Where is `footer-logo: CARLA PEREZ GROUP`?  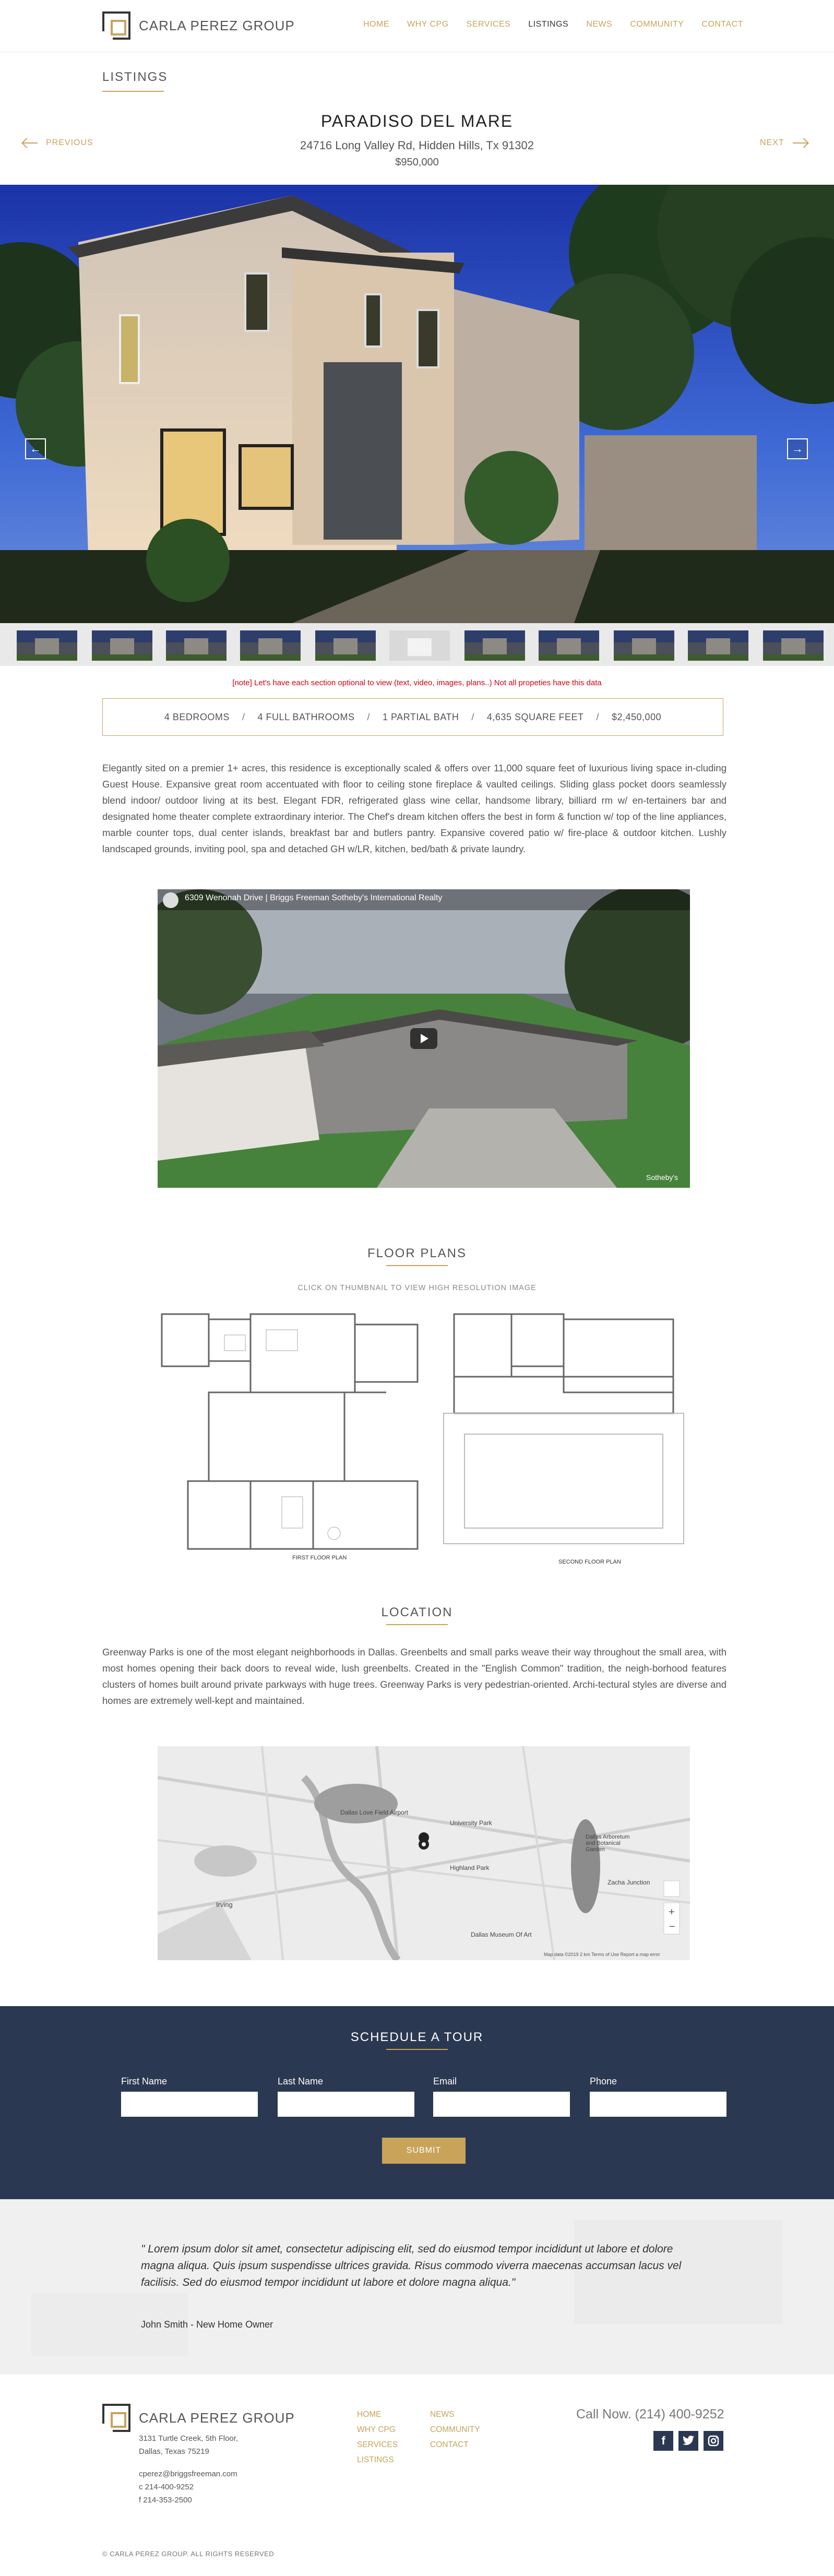 footer-logo: CARLA PEREZ GROUP is located at coordinates (199, 2418).